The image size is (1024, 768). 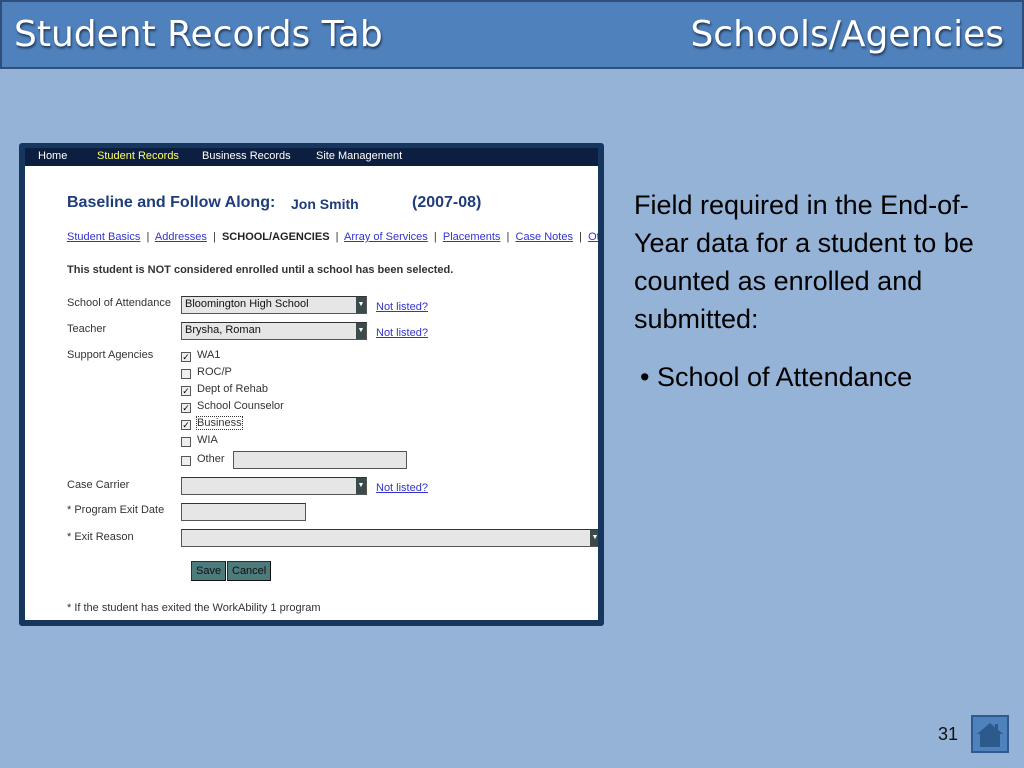 What do you see at coordinates (214, 372) in the screenshot?
I see `agency-label: ROC/P` at bounding box center [214, 372].